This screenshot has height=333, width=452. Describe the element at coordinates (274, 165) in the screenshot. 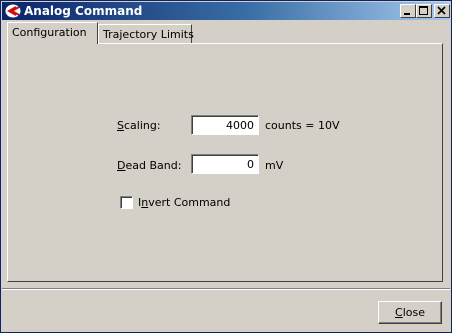

I see `dead-band-unit: mV` at that location.